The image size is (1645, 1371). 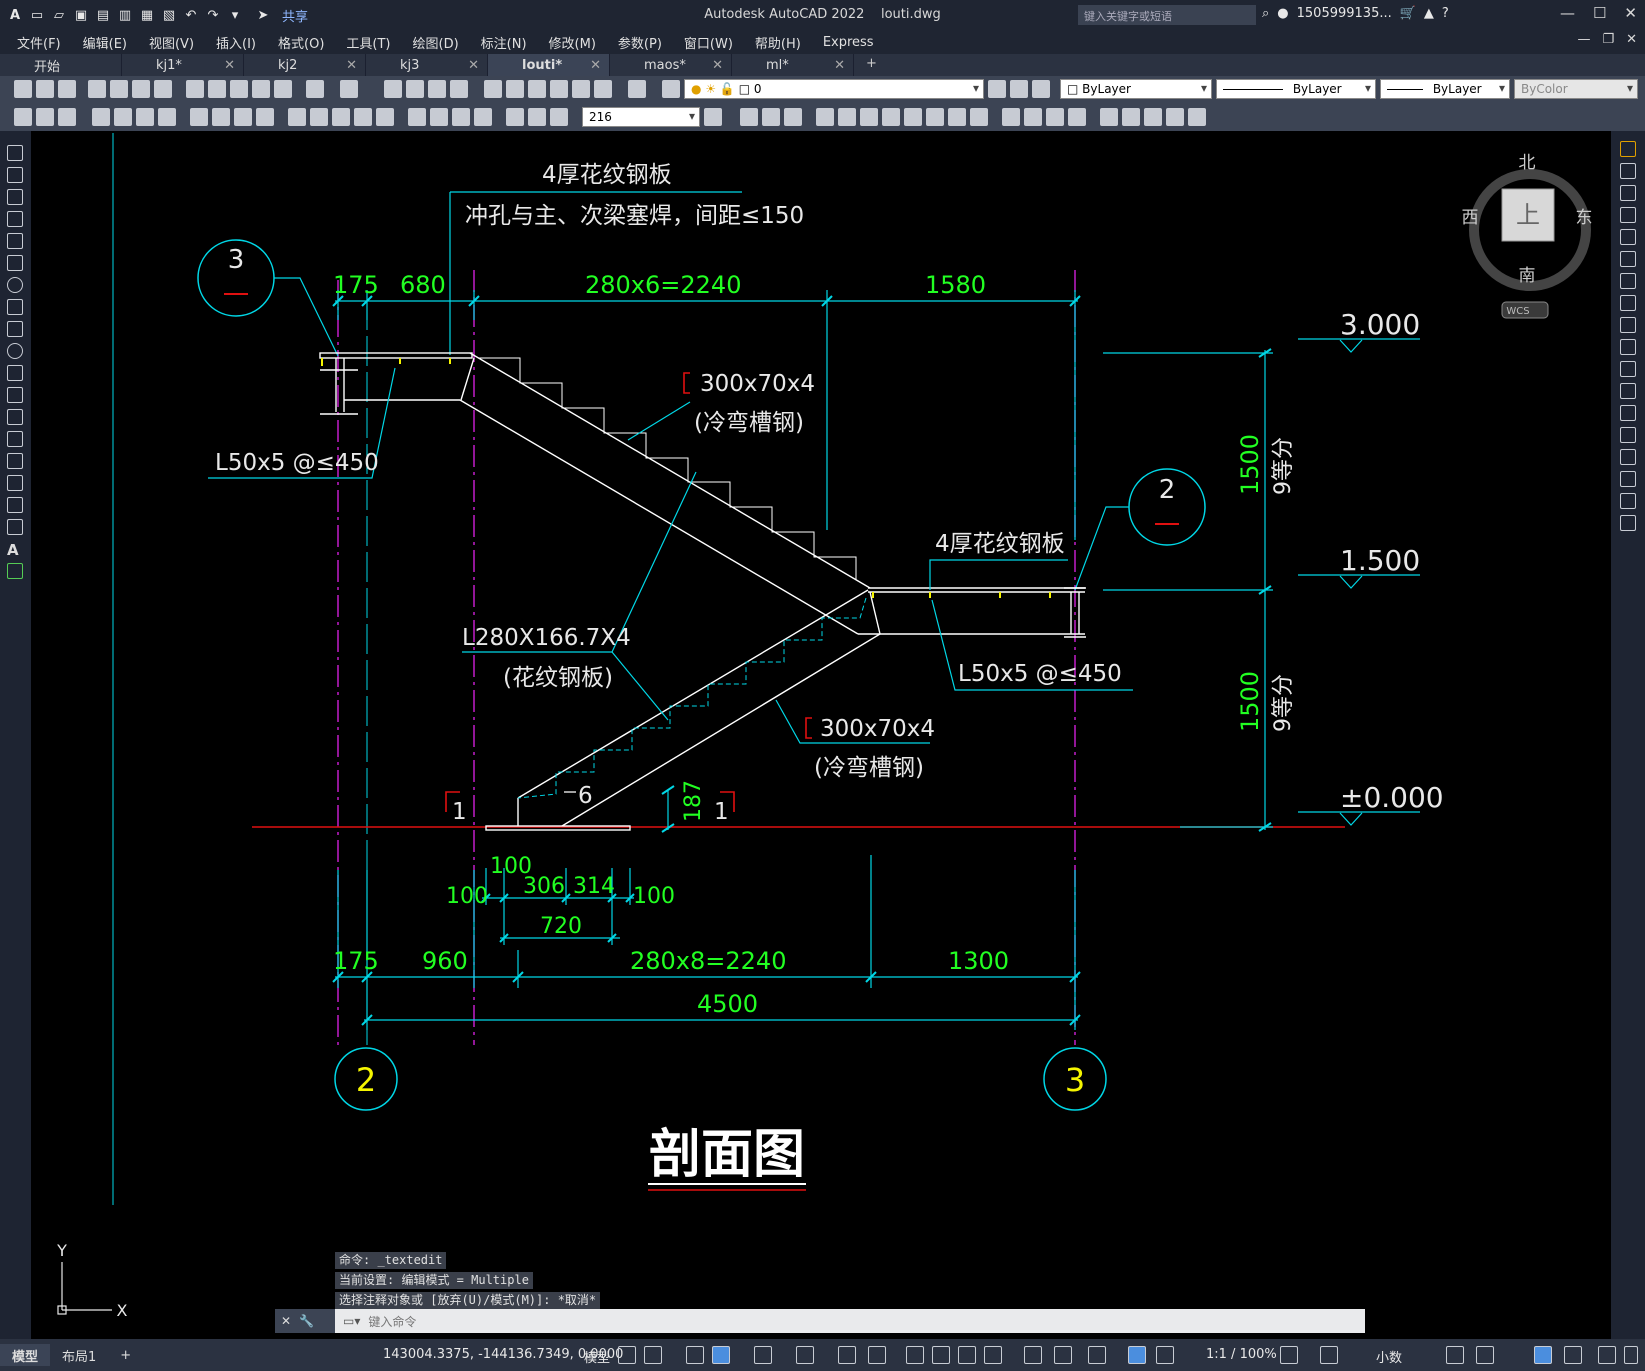 What do you see at coordinates (696, 89) in the screenshot?
I see `bulb-icon: ●` at bounding box center [696, 89].